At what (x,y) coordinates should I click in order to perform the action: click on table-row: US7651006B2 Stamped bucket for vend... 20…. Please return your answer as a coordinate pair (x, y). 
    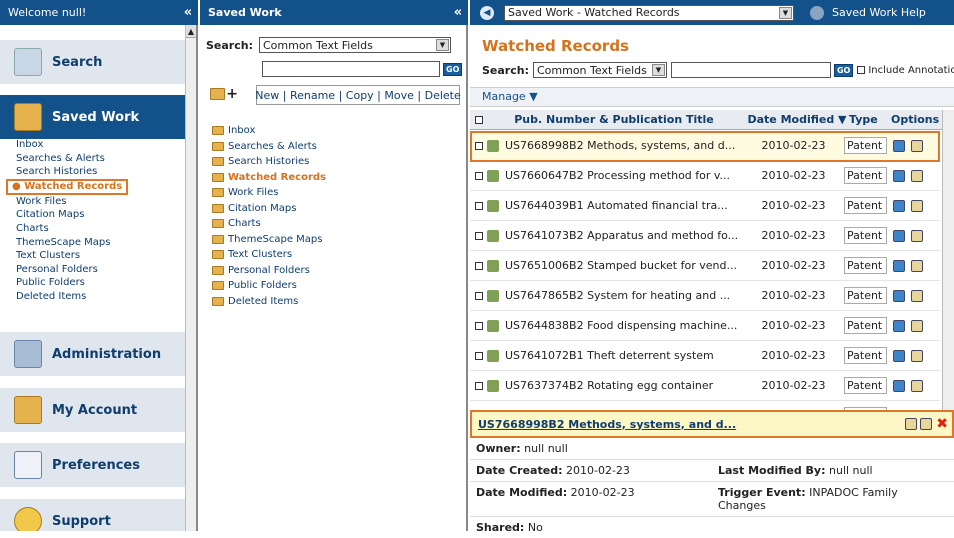
    Looking at the image, I should click on (705, 266).